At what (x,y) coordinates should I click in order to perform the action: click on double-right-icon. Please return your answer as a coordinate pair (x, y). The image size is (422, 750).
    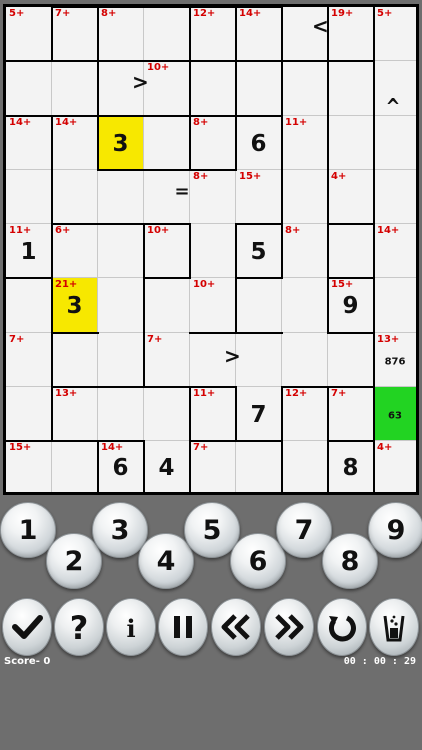
    Looking at the image, I should click on (289, 627).